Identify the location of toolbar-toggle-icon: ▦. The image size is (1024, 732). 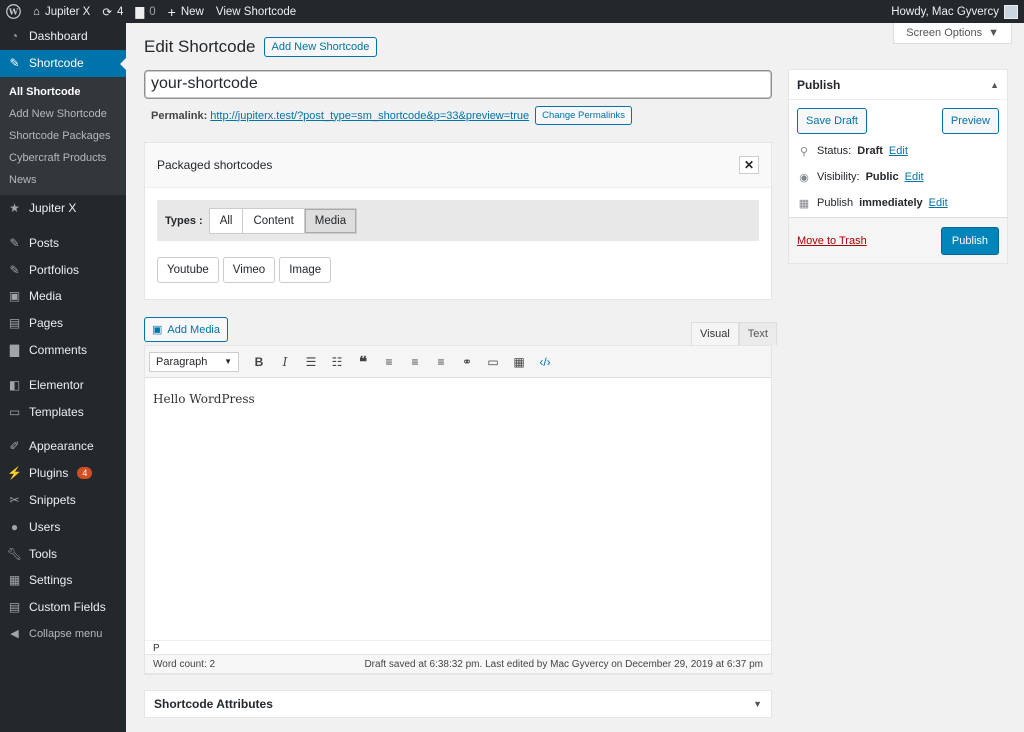
(519, 362).